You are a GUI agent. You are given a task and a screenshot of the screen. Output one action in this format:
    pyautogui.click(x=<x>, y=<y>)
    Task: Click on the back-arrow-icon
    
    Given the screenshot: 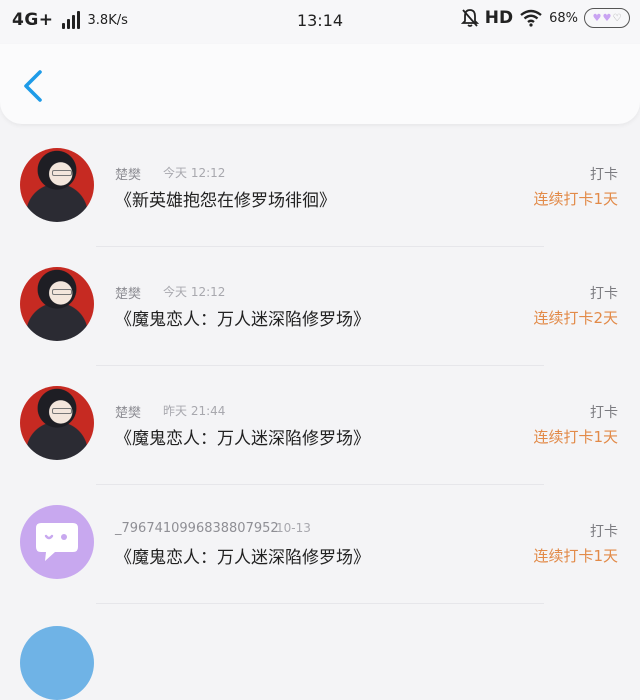 What is the action you would take?
    pyautogui.click(x=34, y=86)
    